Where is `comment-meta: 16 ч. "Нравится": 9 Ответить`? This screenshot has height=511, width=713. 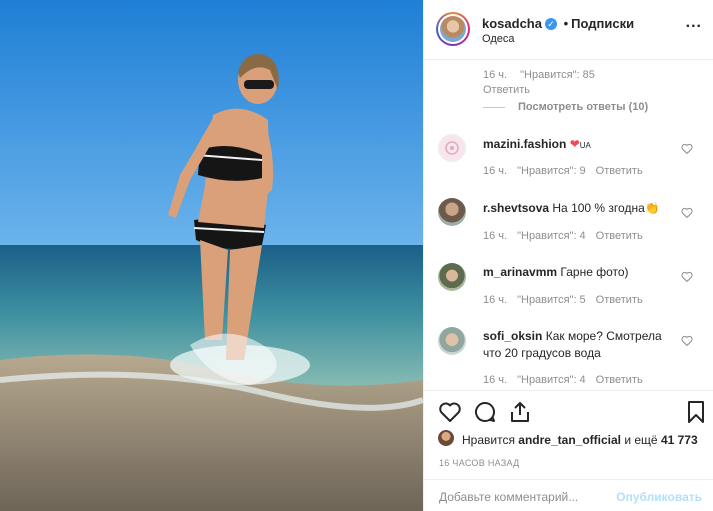
comment-meta: 16 ч. "Нравится": 9 Ответить is located at coordinates (568, 171).